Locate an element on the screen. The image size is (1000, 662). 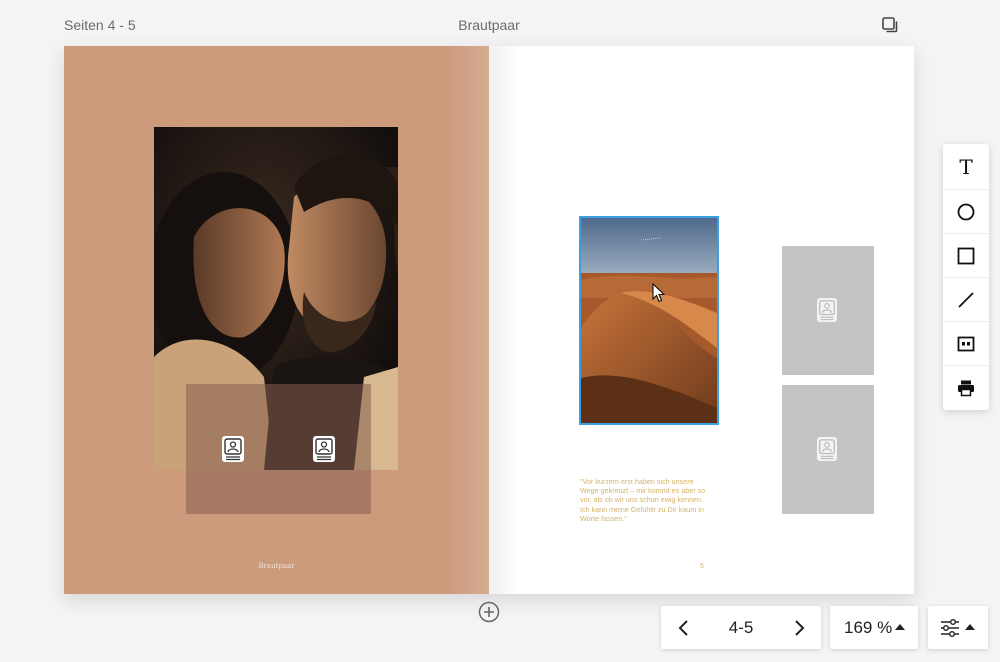
rectangle-tool-button is located at coordinates (966, 255).